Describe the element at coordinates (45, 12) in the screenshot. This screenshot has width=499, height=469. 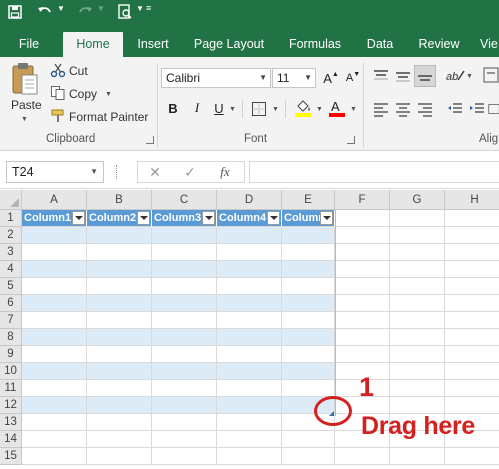
I see `undo-icon` at that location.